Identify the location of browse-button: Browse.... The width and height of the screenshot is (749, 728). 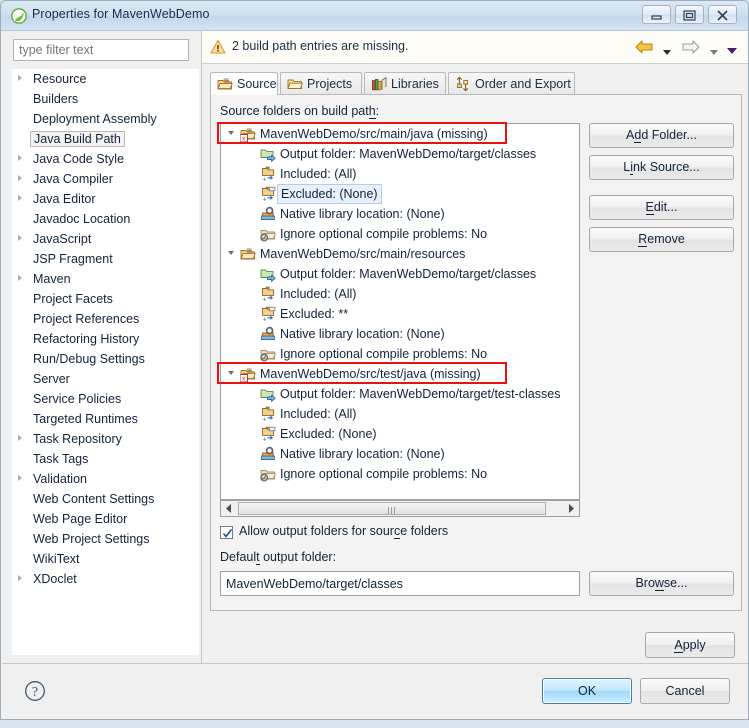
(661, 583).